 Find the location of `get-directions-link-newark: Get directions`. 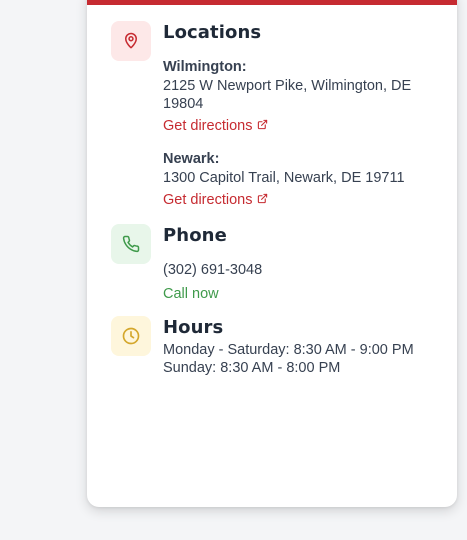

get-directions-link-newark: Get directions is located at coordinates (215, 200).